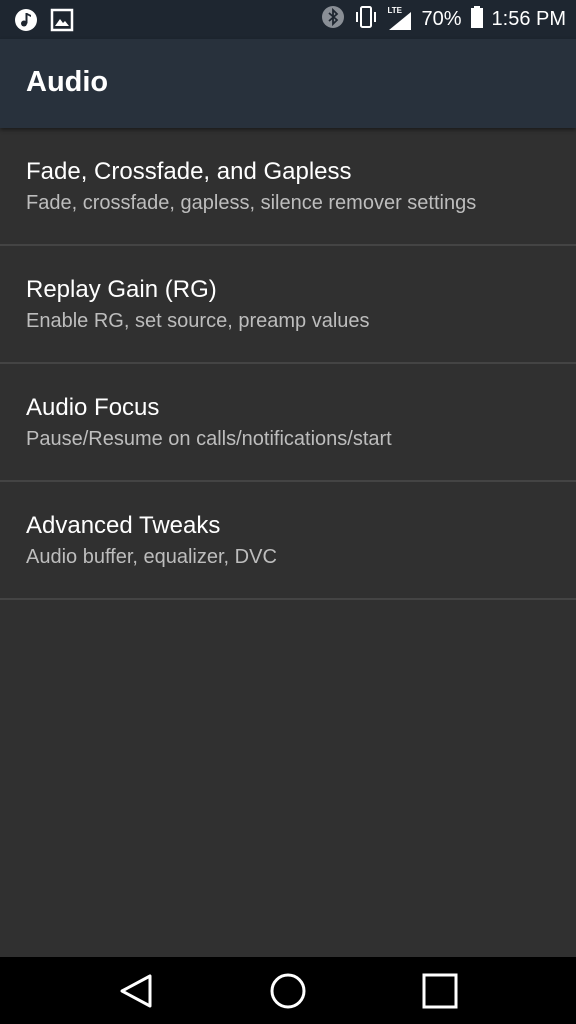  I want to click on home-button, so click(288, 991).